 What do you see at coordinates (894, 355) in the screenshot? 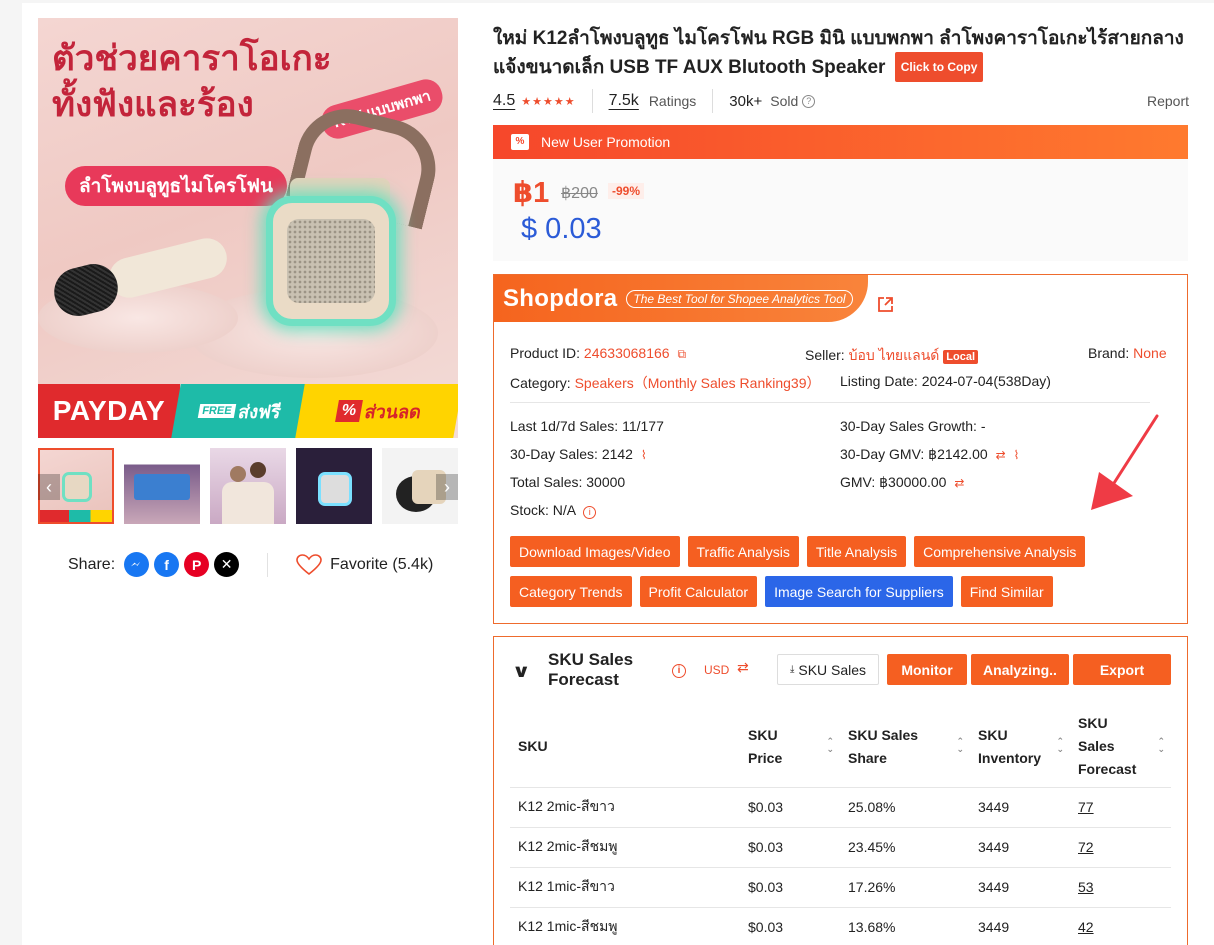
I see `seller-value: บ้อบ ไทยแลนด์` at bounding box center [894, 355].